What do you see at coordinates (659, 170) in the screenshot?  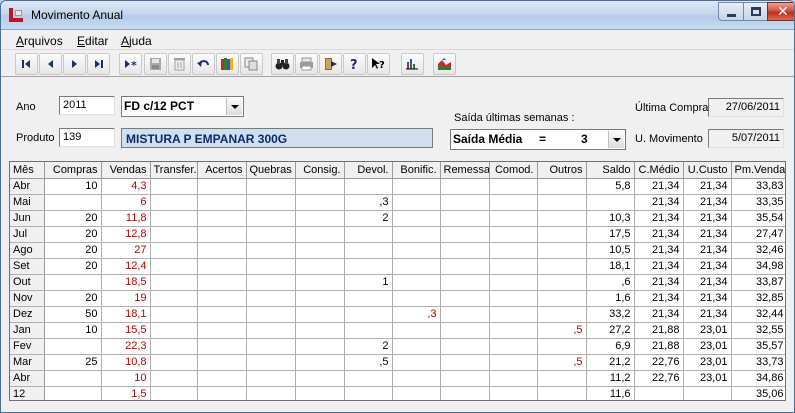 I see `column-header-c-m-dio: C.Médio` at bounding box center [659, 170].